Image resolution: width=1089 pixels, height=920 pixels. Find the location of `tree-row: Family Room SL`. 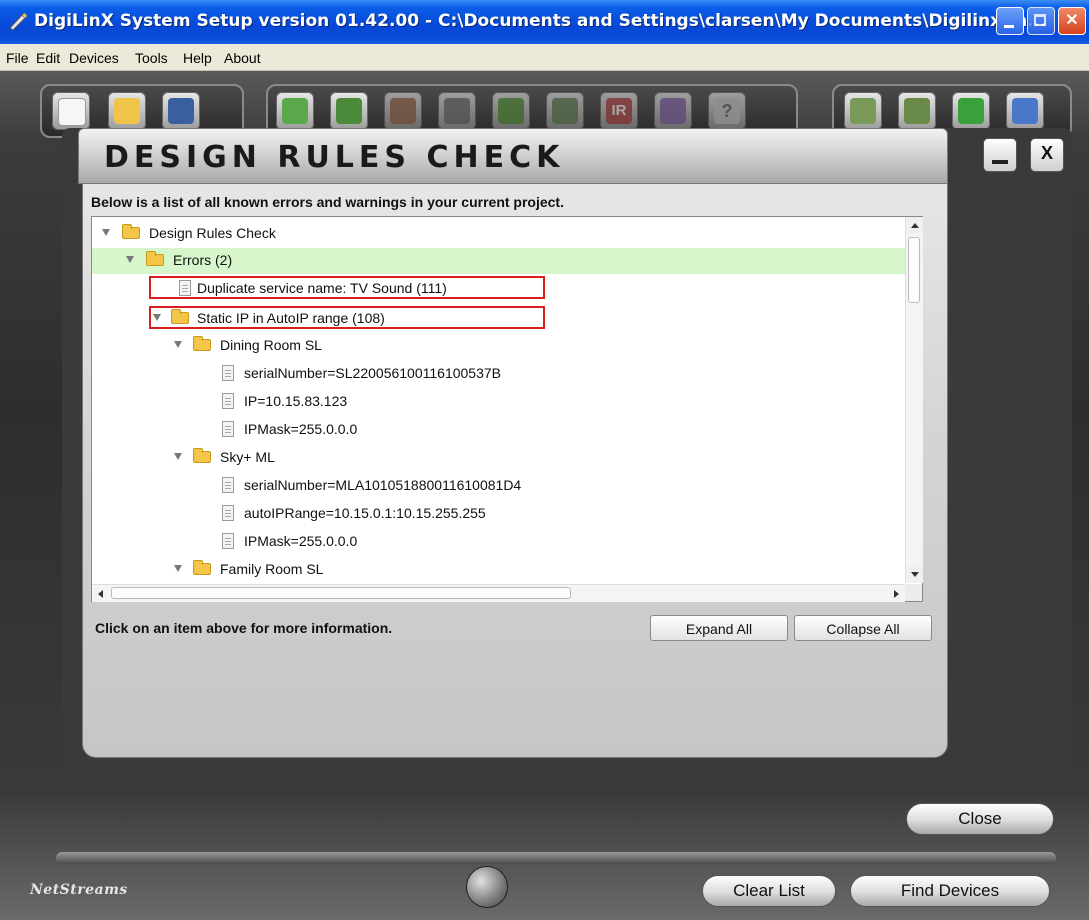

tree-row: Family Room SL is located at coordinates (499, 570).